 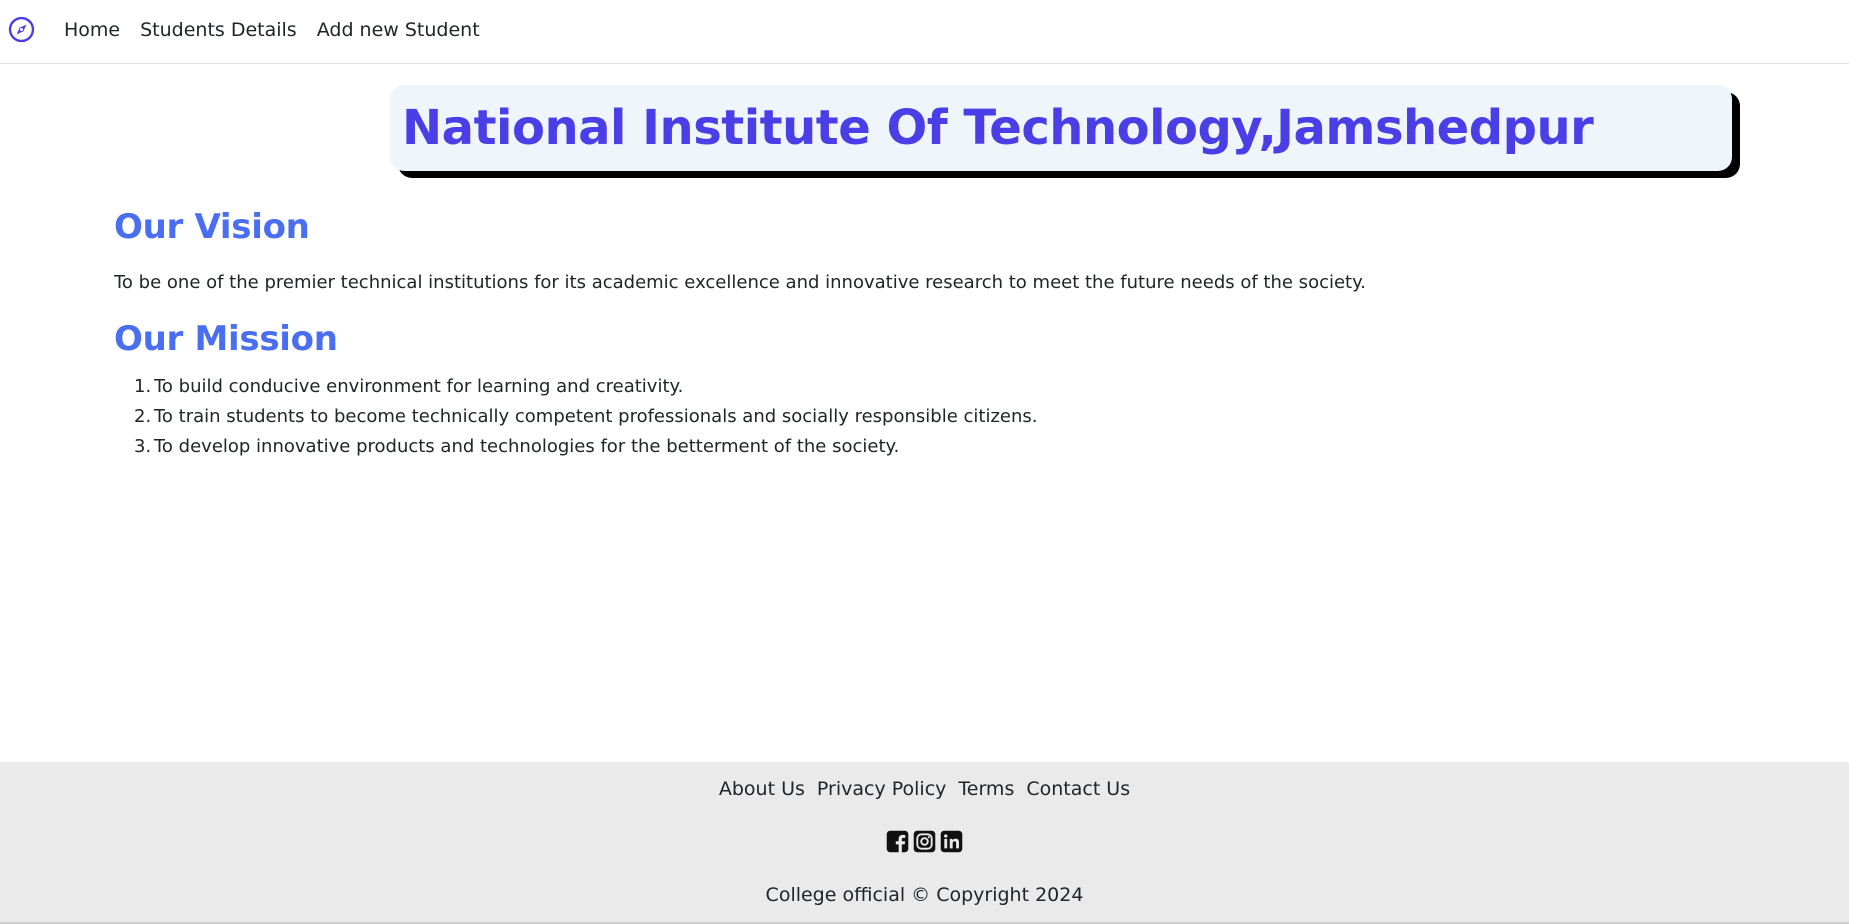 What do you see at coordinates (143, 386) in the screenshot?
I see `mission-item-number: 1.` at bounding box center [143, 386].